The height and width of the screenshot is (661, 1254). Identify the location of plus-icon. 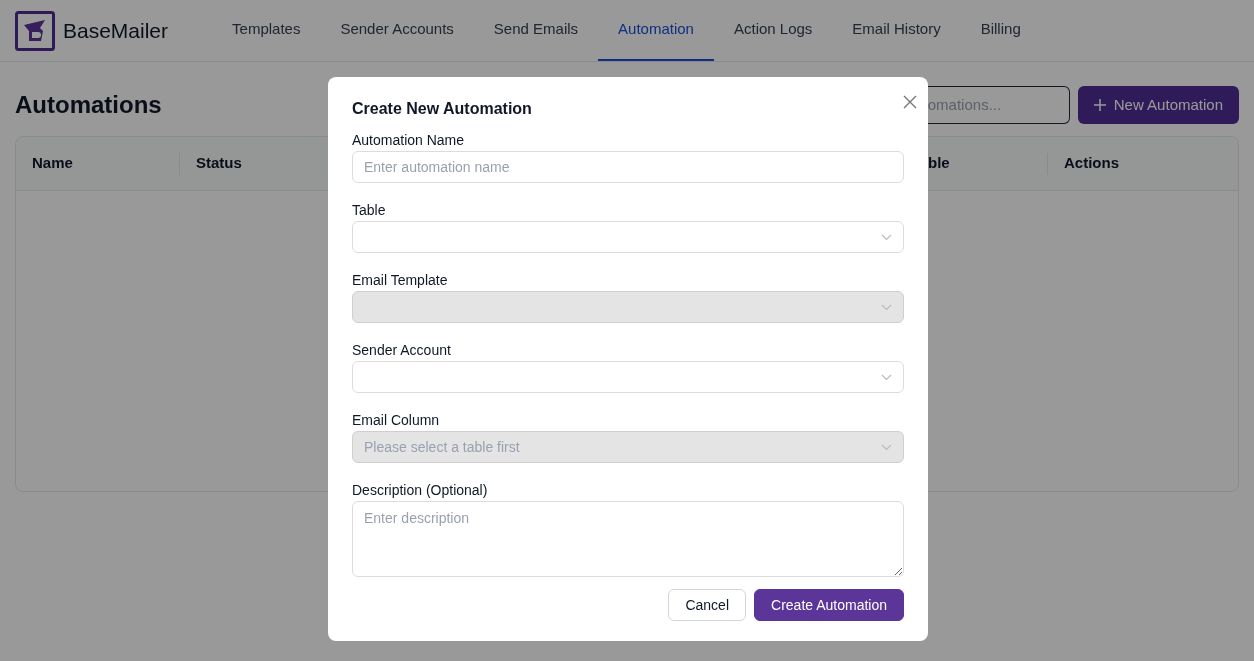
(1099, 105).